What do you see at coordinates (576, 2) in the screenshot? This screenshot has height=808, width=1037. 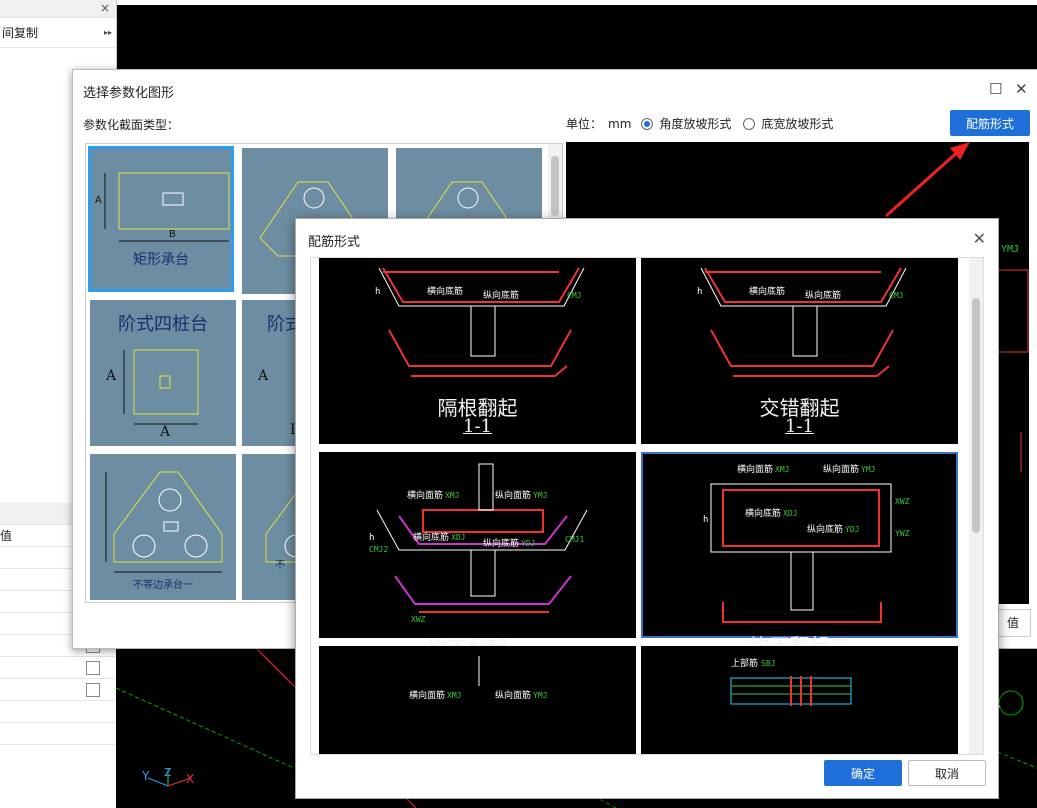 I see `canvas-top-strip` at bounding box center [576, 2].